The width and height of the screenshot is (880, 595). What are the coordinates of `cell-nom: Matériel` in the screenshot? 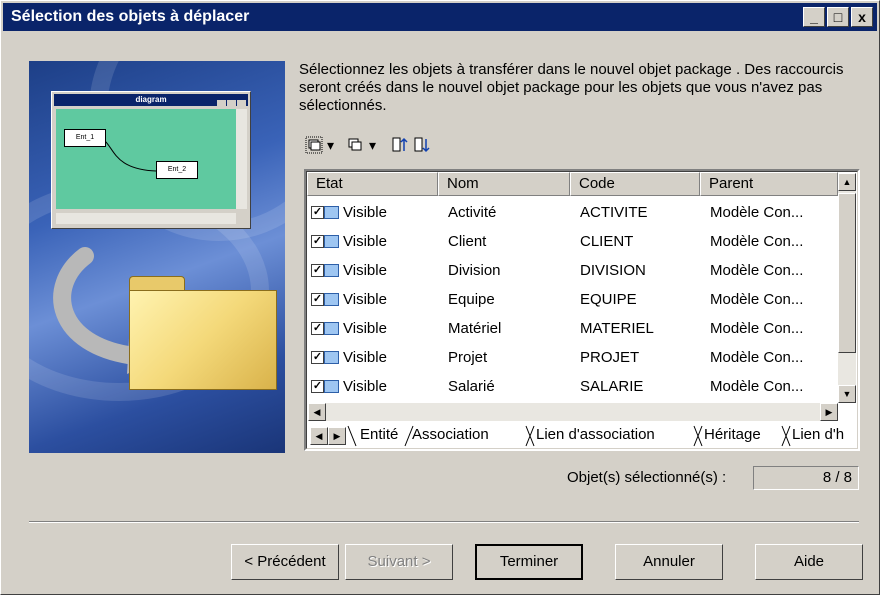 It's located at (475, 328).